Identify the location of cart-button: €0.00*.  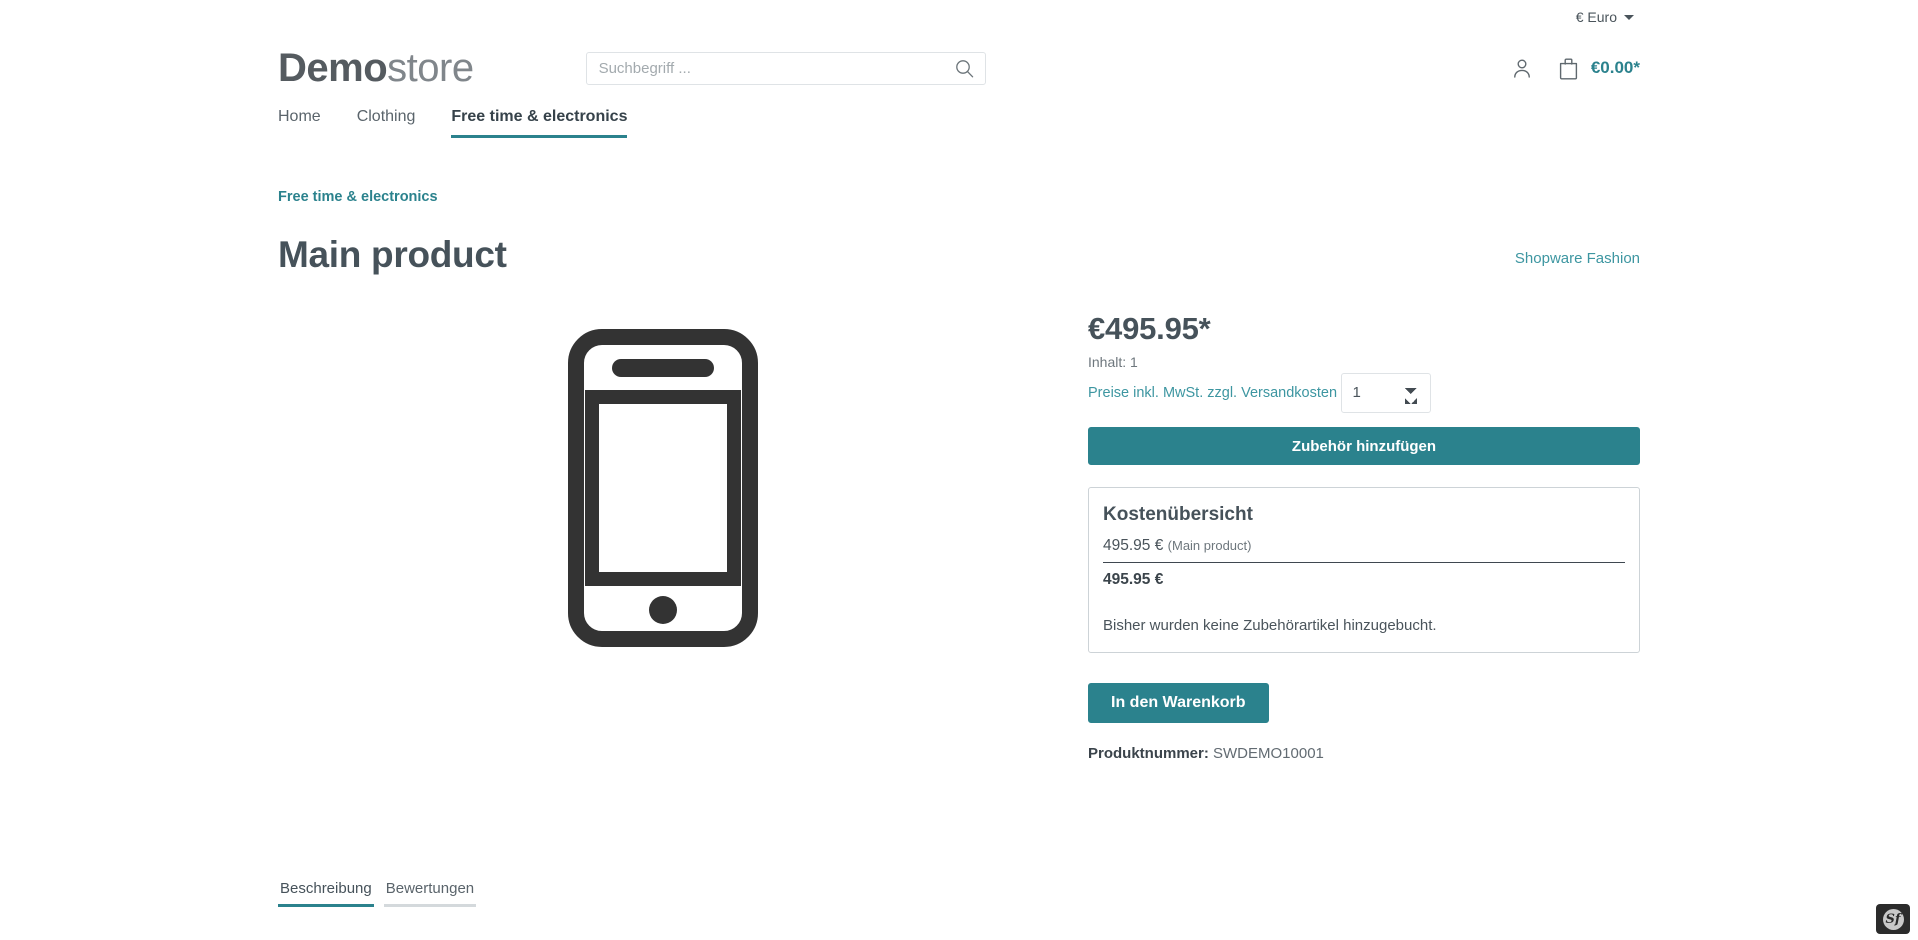
(1598, 68).